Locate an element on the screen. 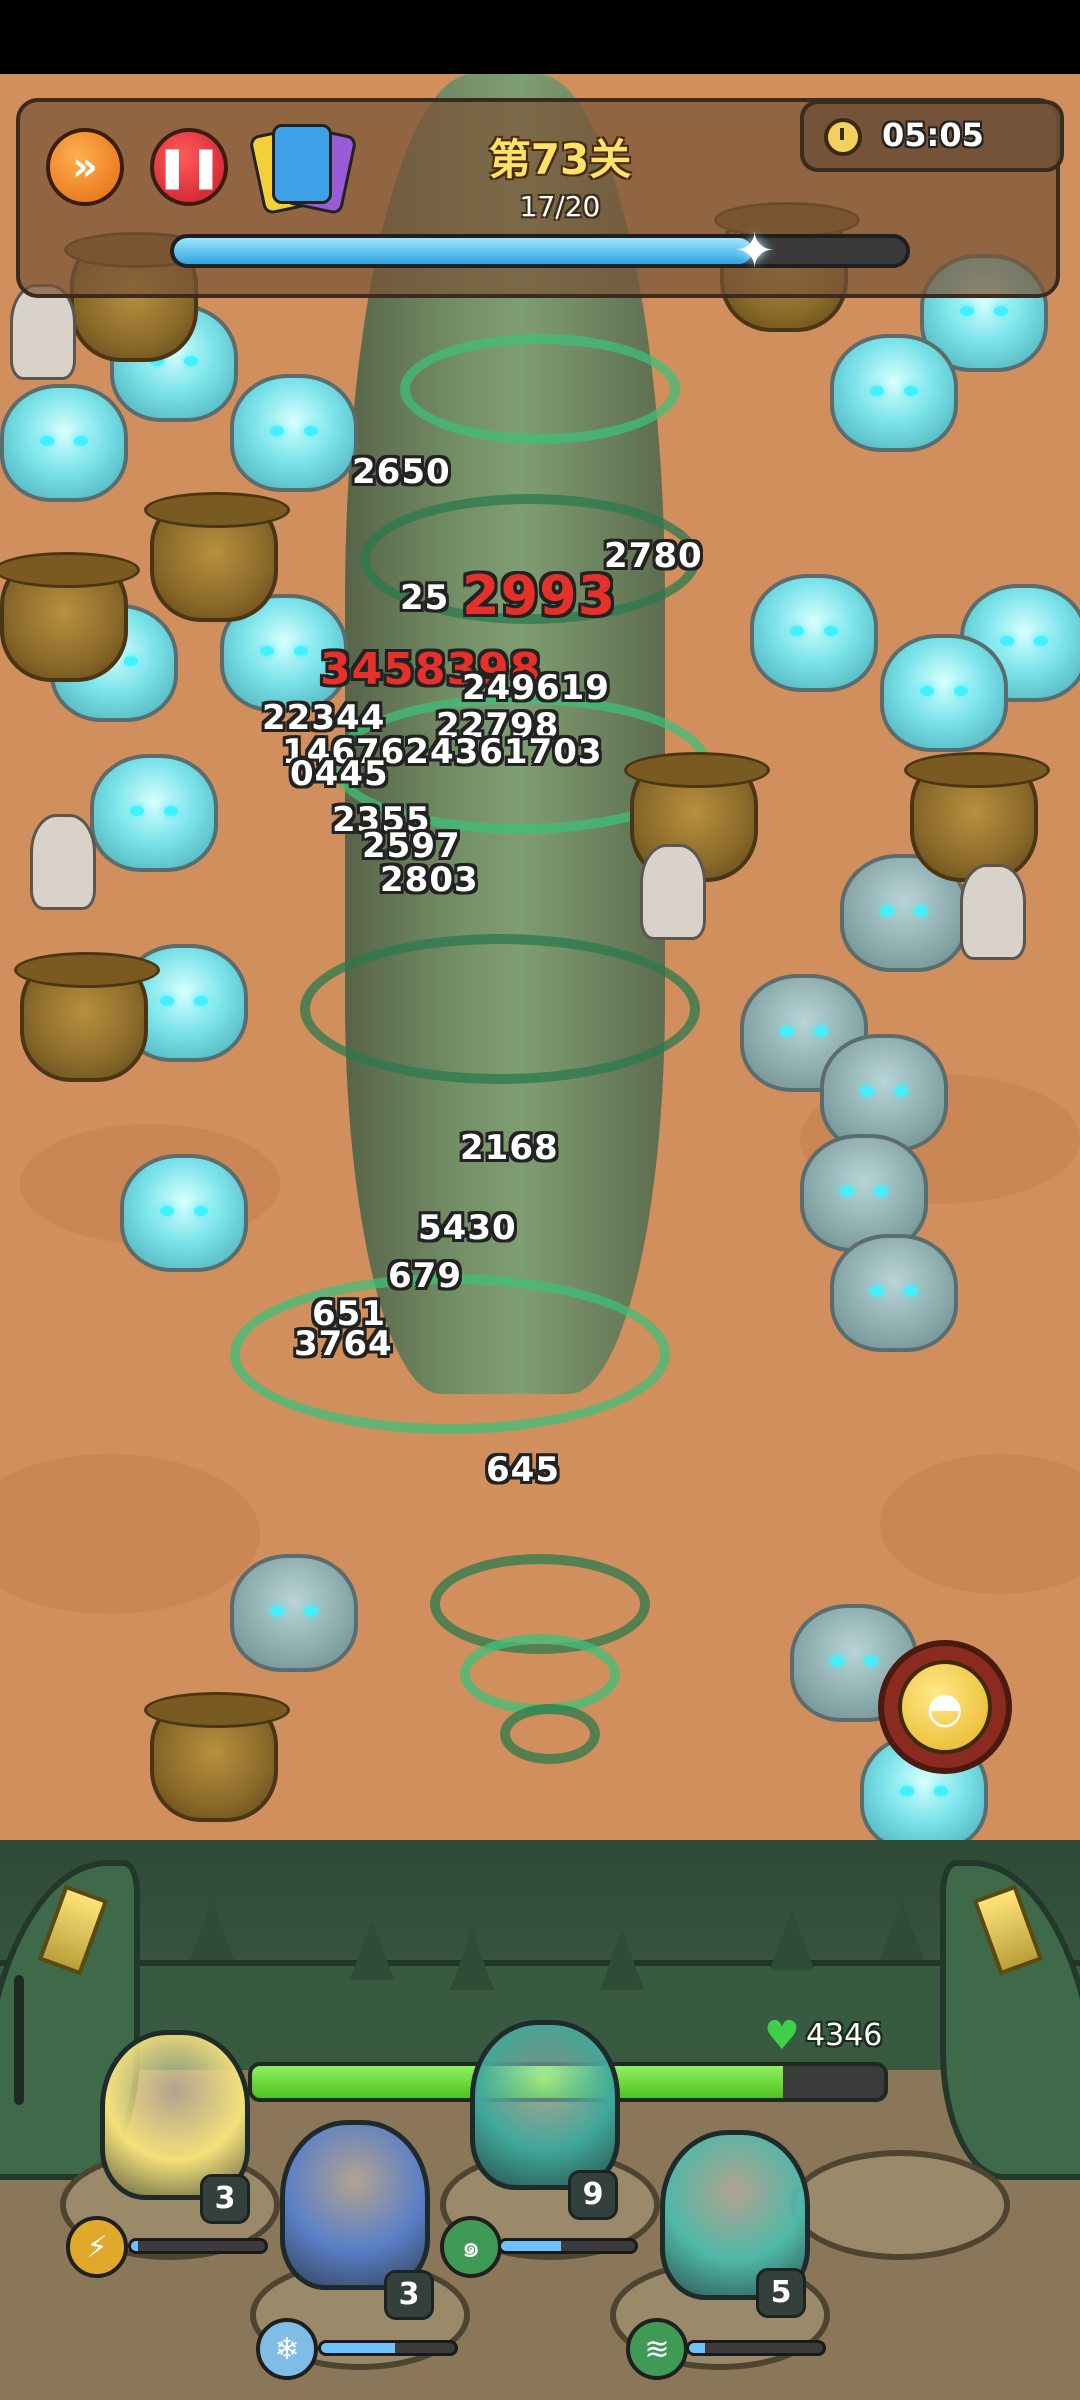 The height and width of the screenshot is (2400, 1080). timer-panel: 05:05 is located at coordinates (932, 136).